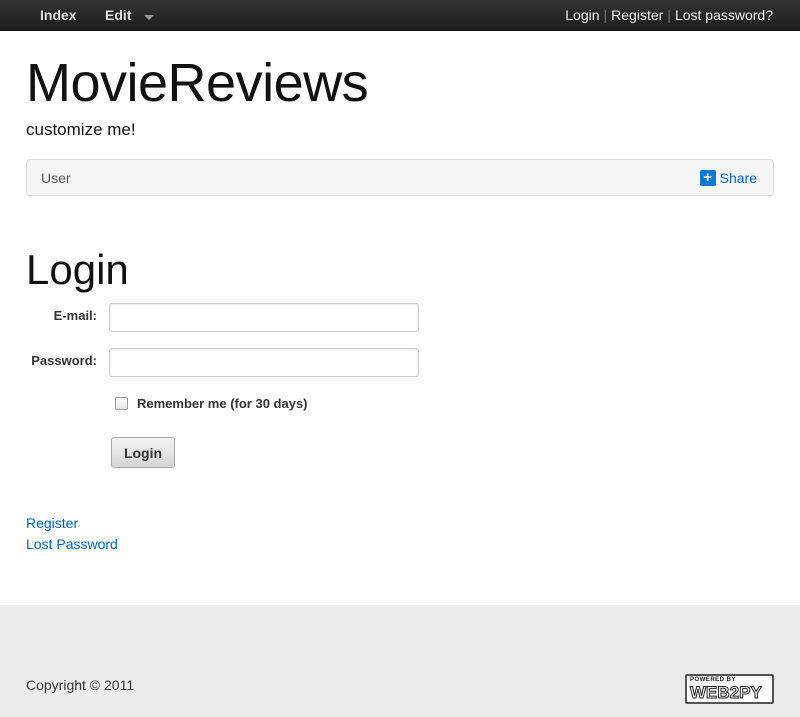  I want to click on lost-password-link: Lost Password, so click(72, 544).